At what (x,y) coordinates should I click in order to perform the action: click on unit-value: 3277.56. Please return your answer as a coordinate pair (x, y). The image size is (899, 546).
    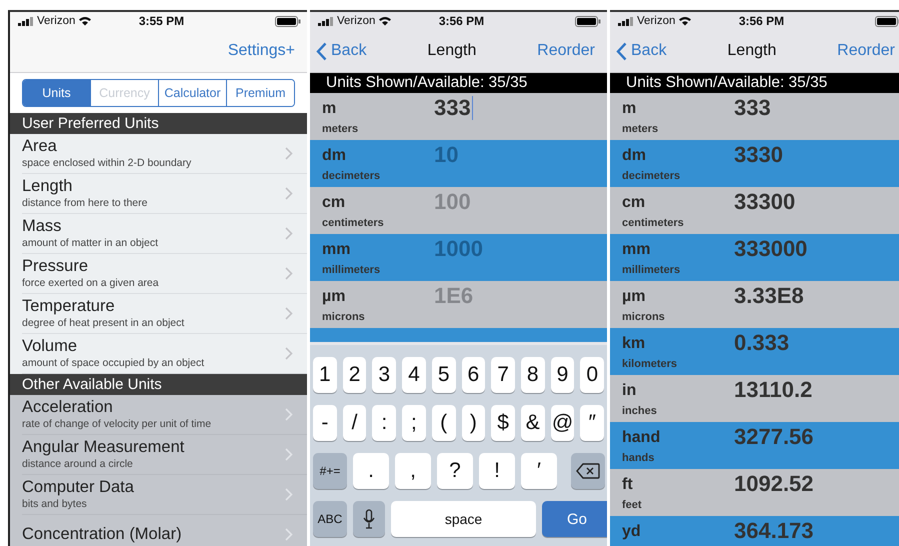
    Looking at the image, I should click on (774, 436).